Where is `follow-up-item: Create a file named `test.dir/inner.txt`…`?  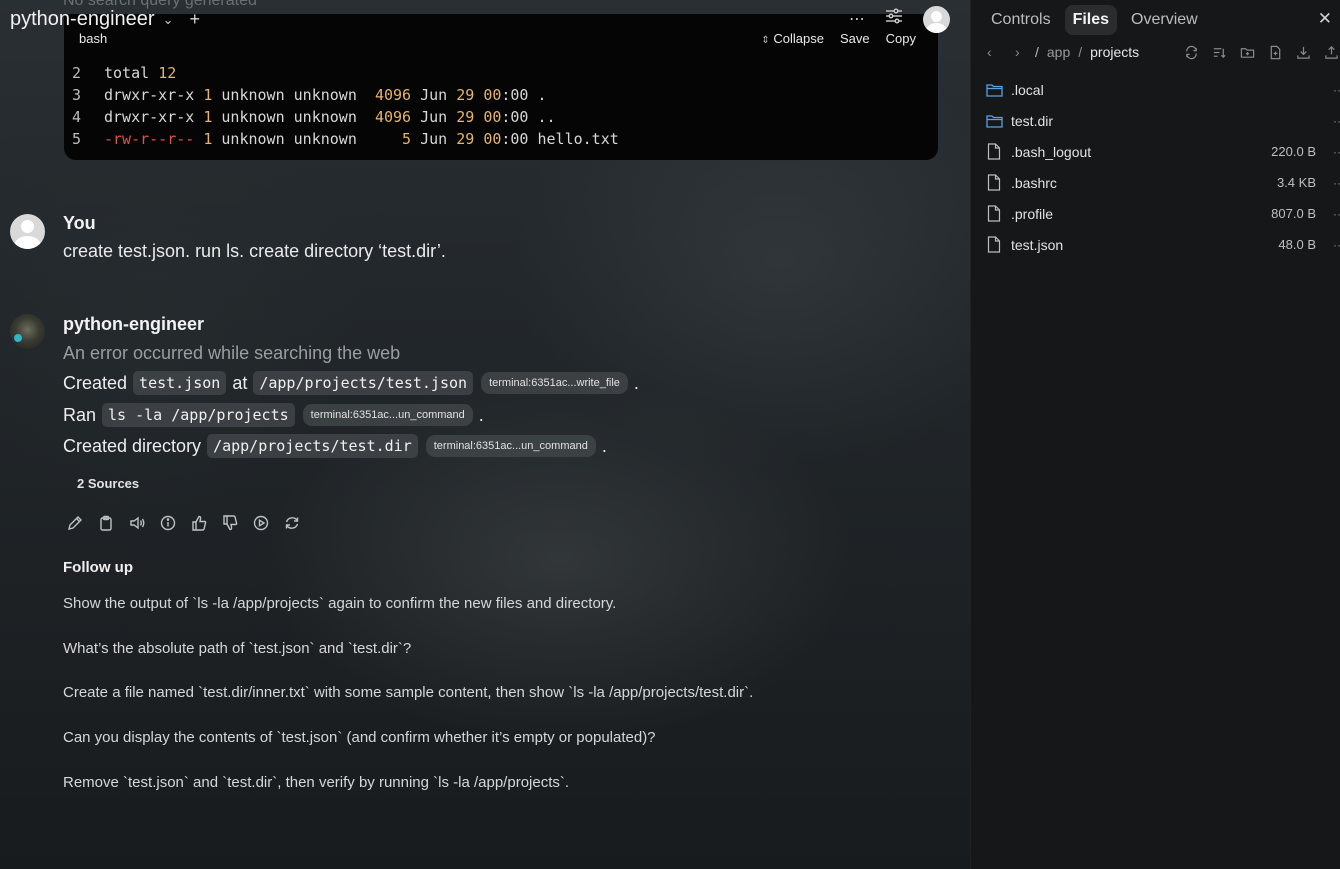
follow-up-item: Create a file named `test.dir/inner.txt`… is located at coordinates (408, 692).